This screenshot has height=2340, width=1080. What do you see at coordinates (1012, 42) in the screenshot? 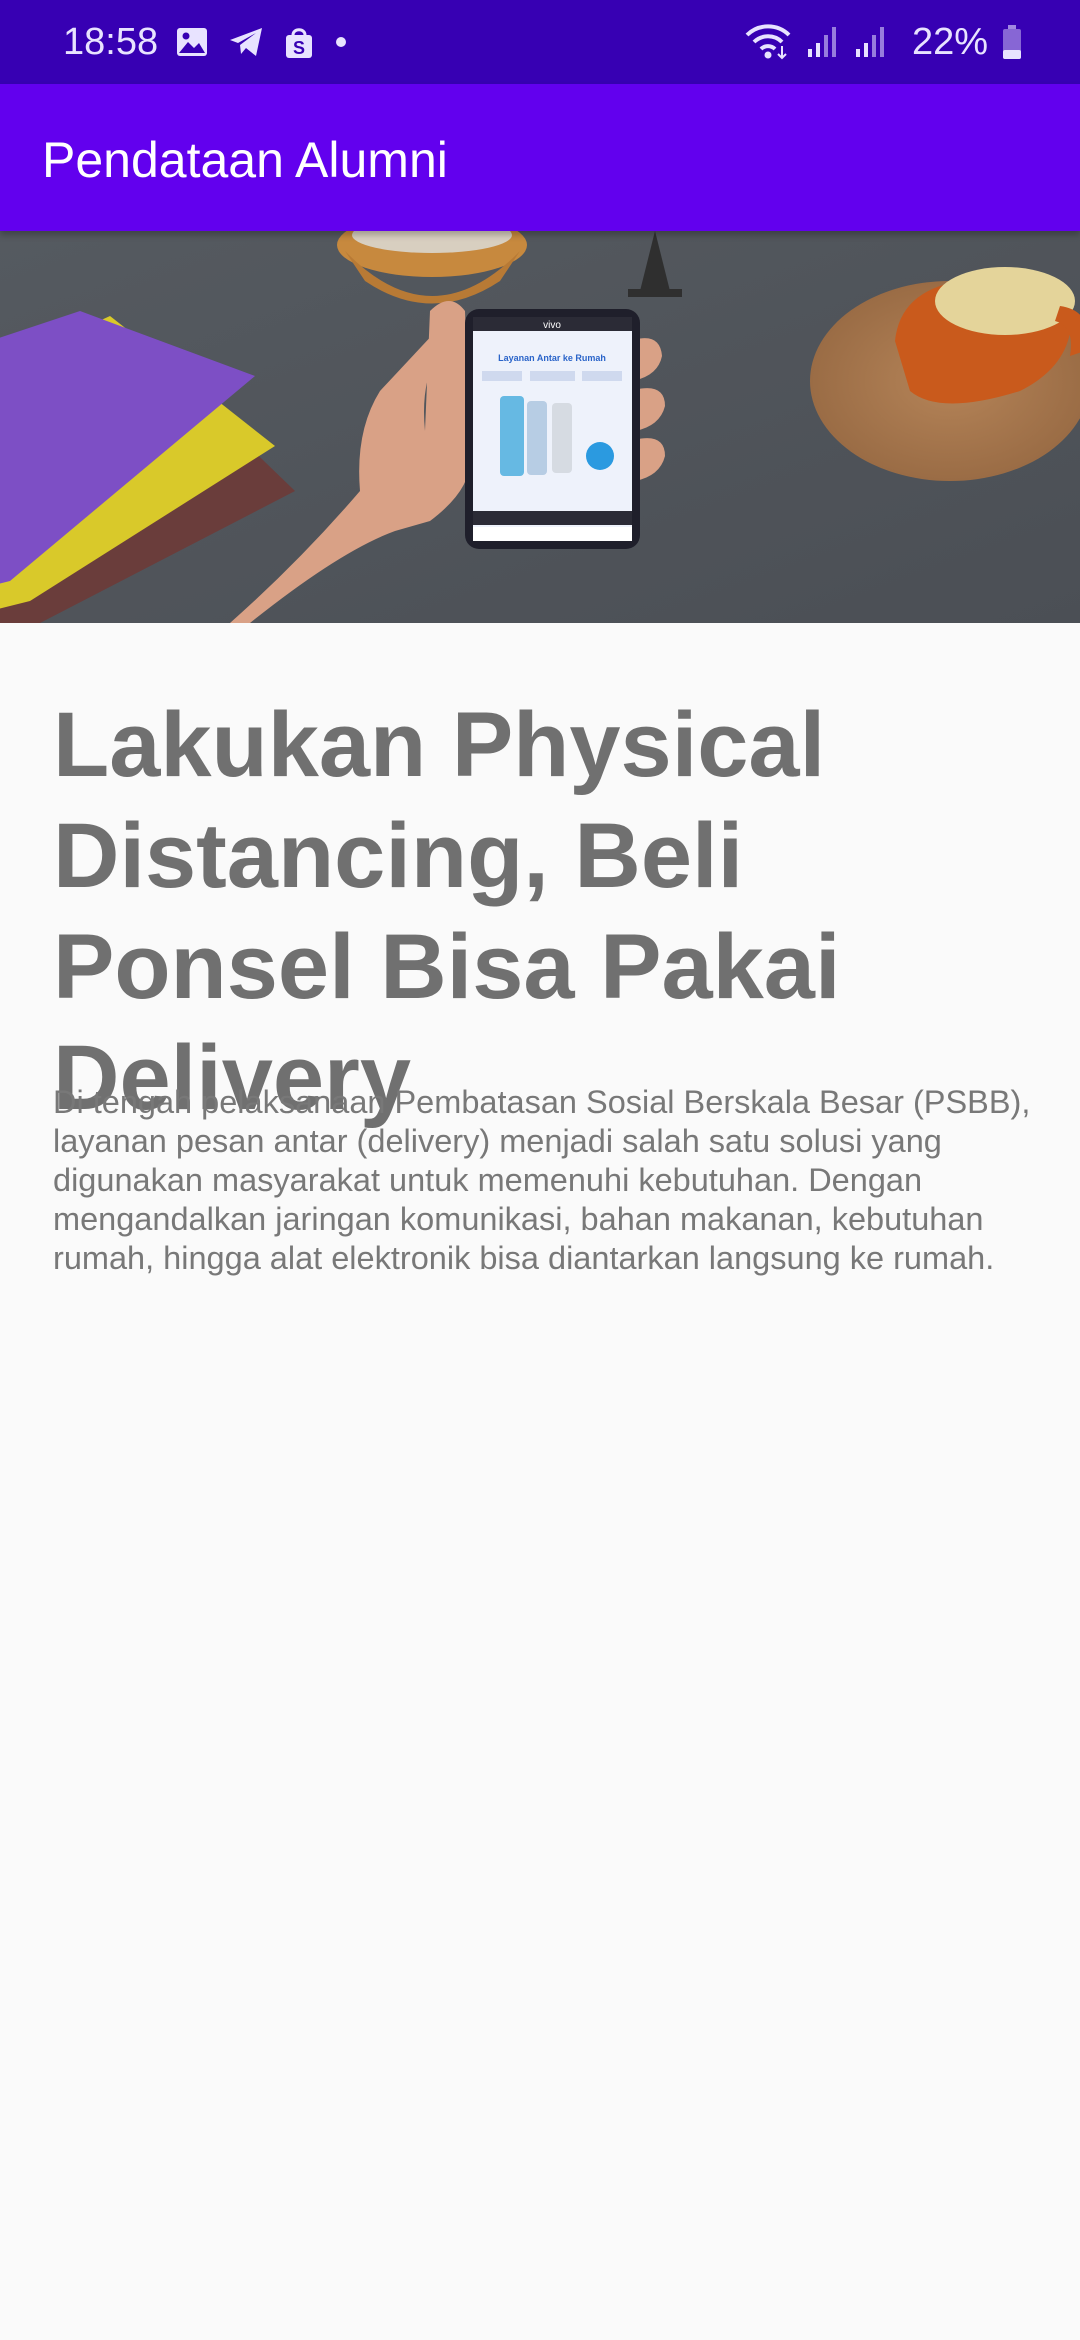
I see `battery-icon` at bounding box center [1012, 42].